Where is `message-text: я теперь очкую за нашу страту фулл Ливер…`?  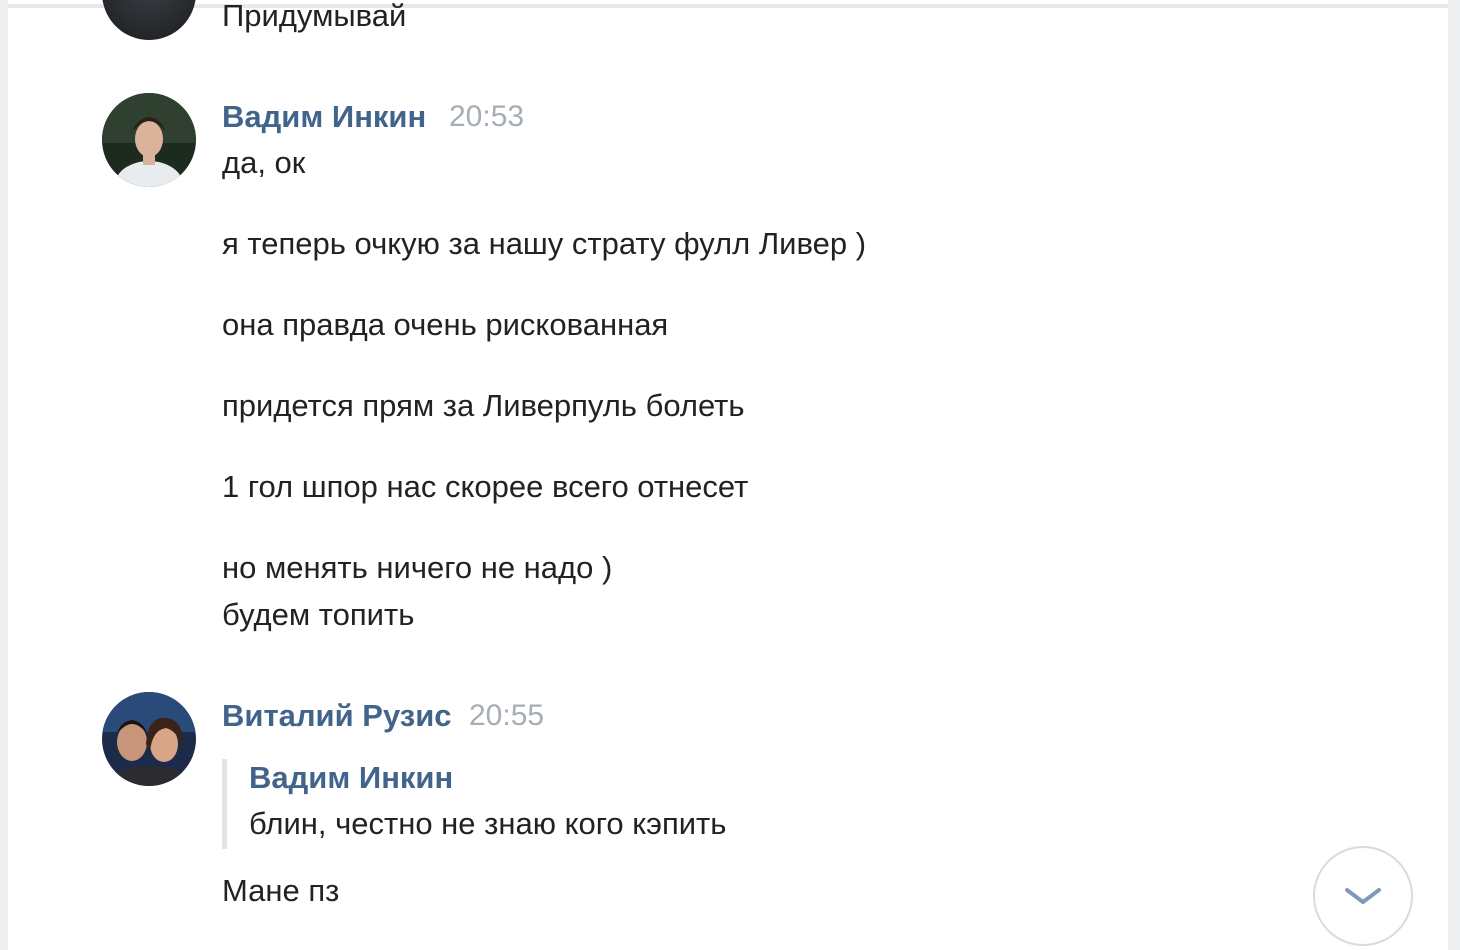
message-text: я теперь очкую за нашу страту фулл Ливер… is located at coordinates (544, 243).